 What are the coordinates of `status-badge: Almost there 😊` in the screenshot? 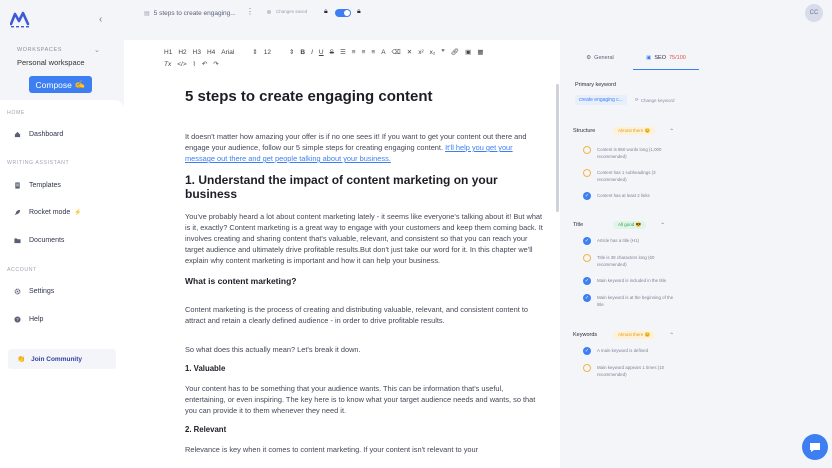 It's located at (634, 335).